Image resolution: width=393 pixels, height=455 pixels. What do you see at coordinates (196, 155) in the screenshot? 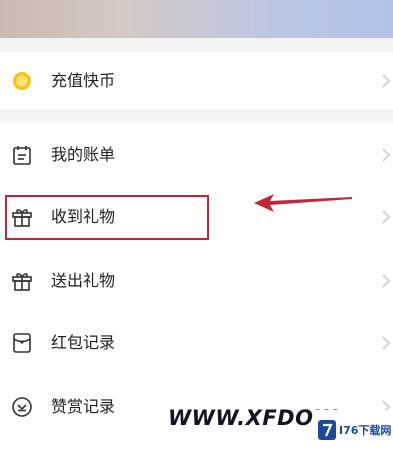
I see `menu-item-bills: 我的账单` at bounding box center [196, 155].